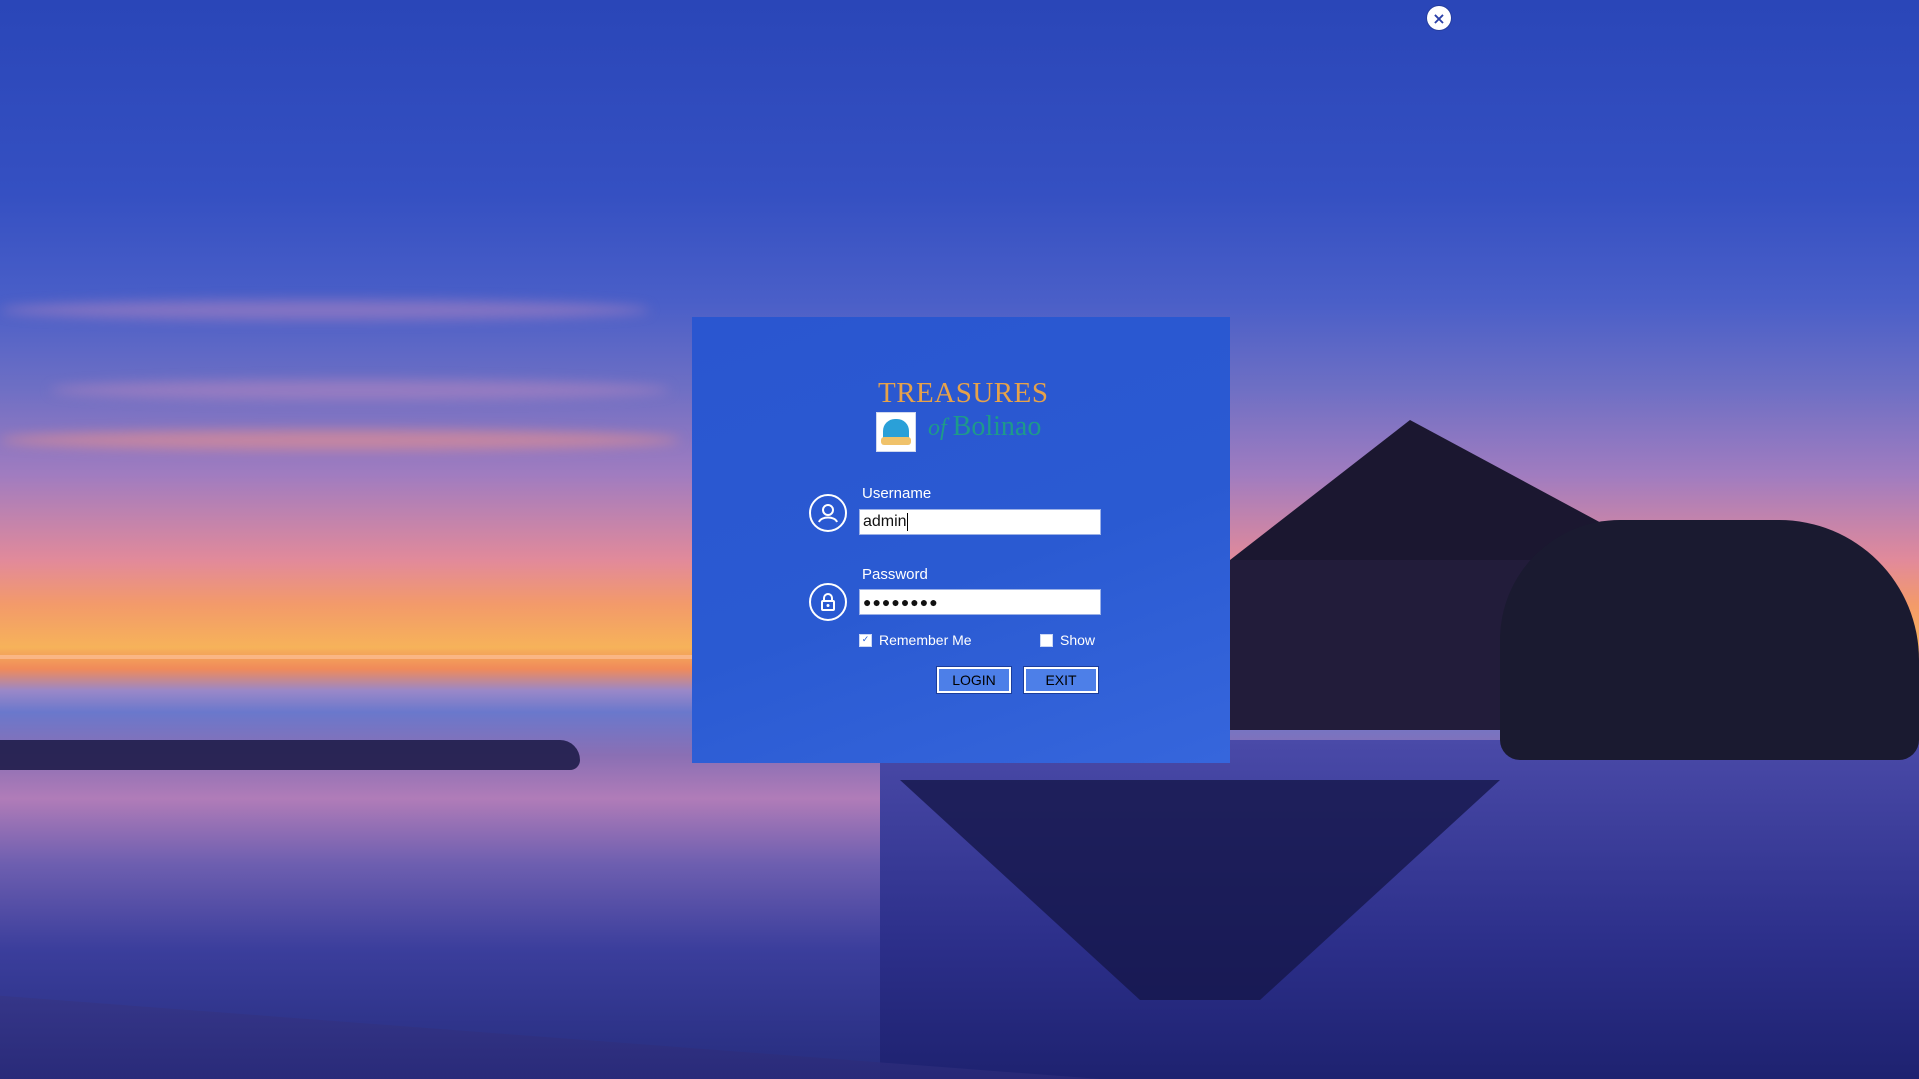 The width and height of the screenshot is (1919, 1079). Describe the element at coordinates (925, 640) in the screenshot. I see `remember-me-label: Remember Me` at that location.